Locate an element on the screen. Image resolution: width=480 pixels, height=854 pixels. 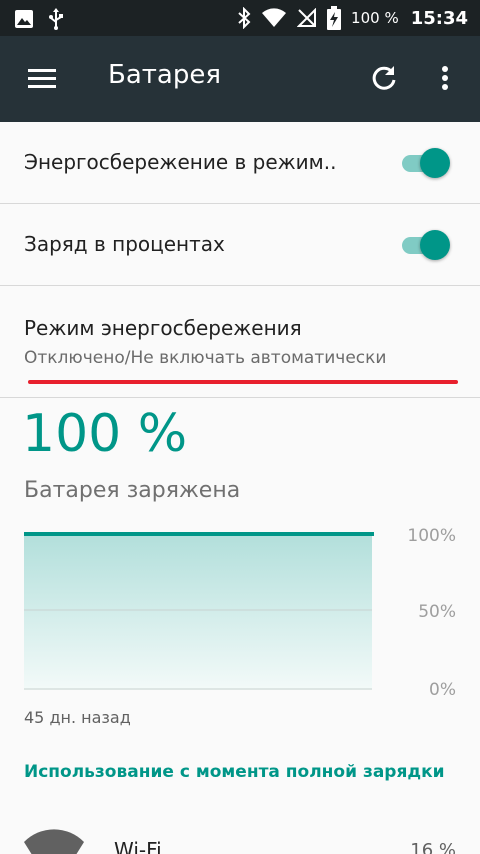
wifi-signal-icon is located at coordinates (274, 17).